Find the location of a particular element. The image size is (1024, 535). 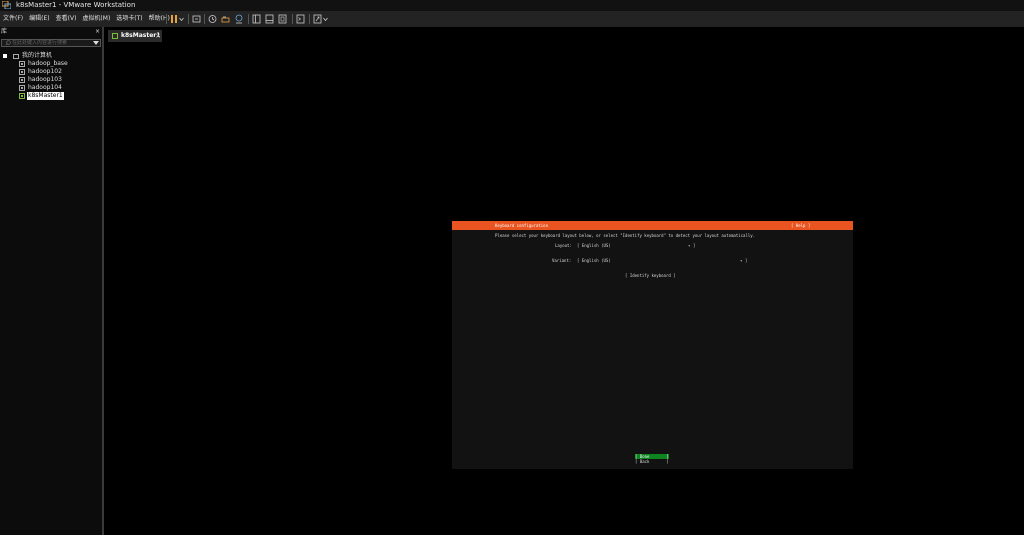

library-search-input: 在此处键入内容进行搜索 is located at coordinates (51, 43).